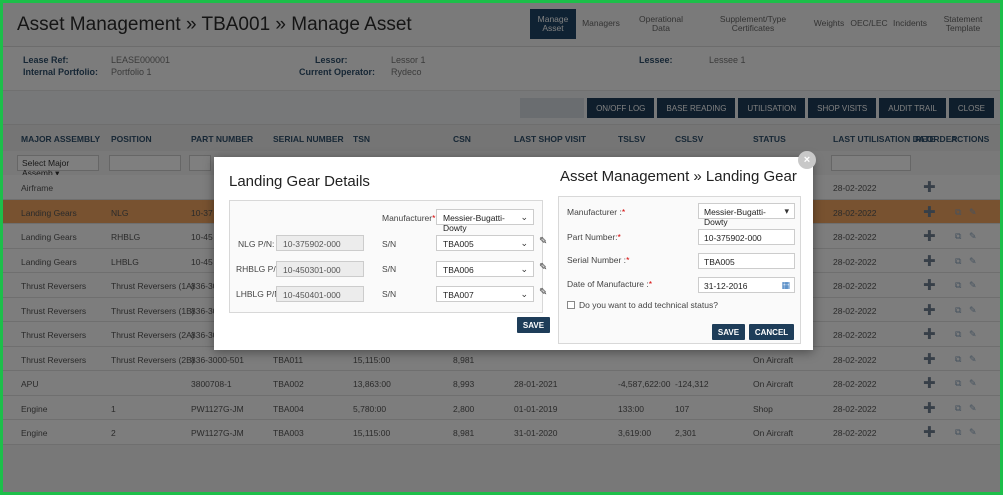 The width and height of the screenshot is (1003, 495). Describe the element at coordinates (458, 270) in the screenshot. I see `rhblg-sn-value: TBA006` at that location.